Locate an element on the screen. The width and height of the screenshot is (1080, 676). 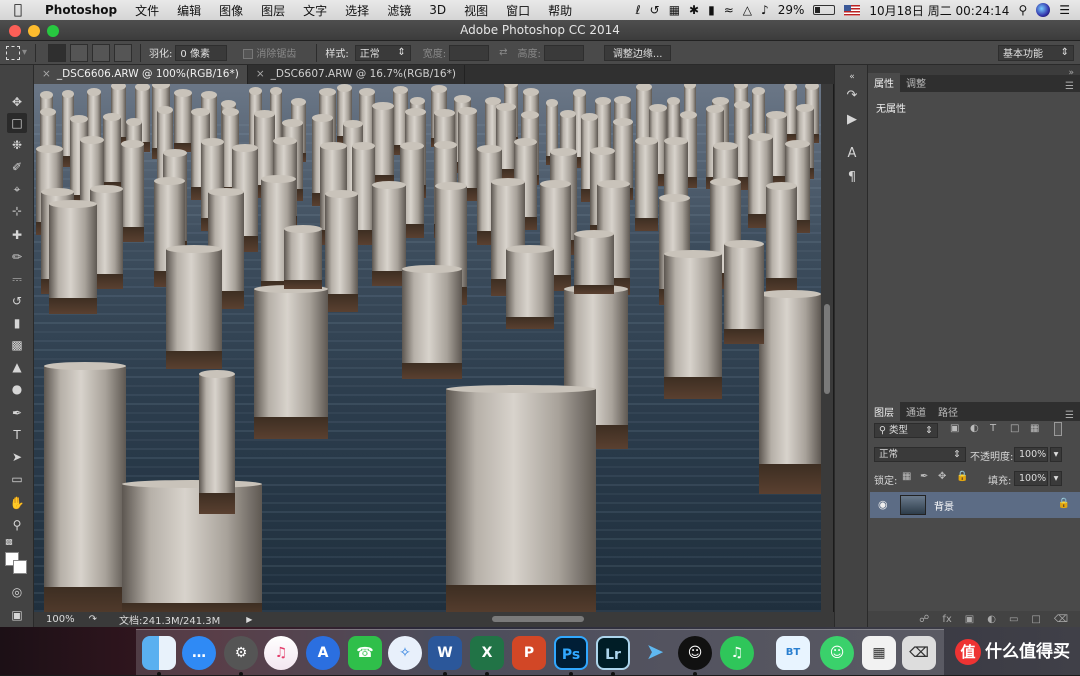
tab-channels: 通道 is located at coordinates (916, 411).